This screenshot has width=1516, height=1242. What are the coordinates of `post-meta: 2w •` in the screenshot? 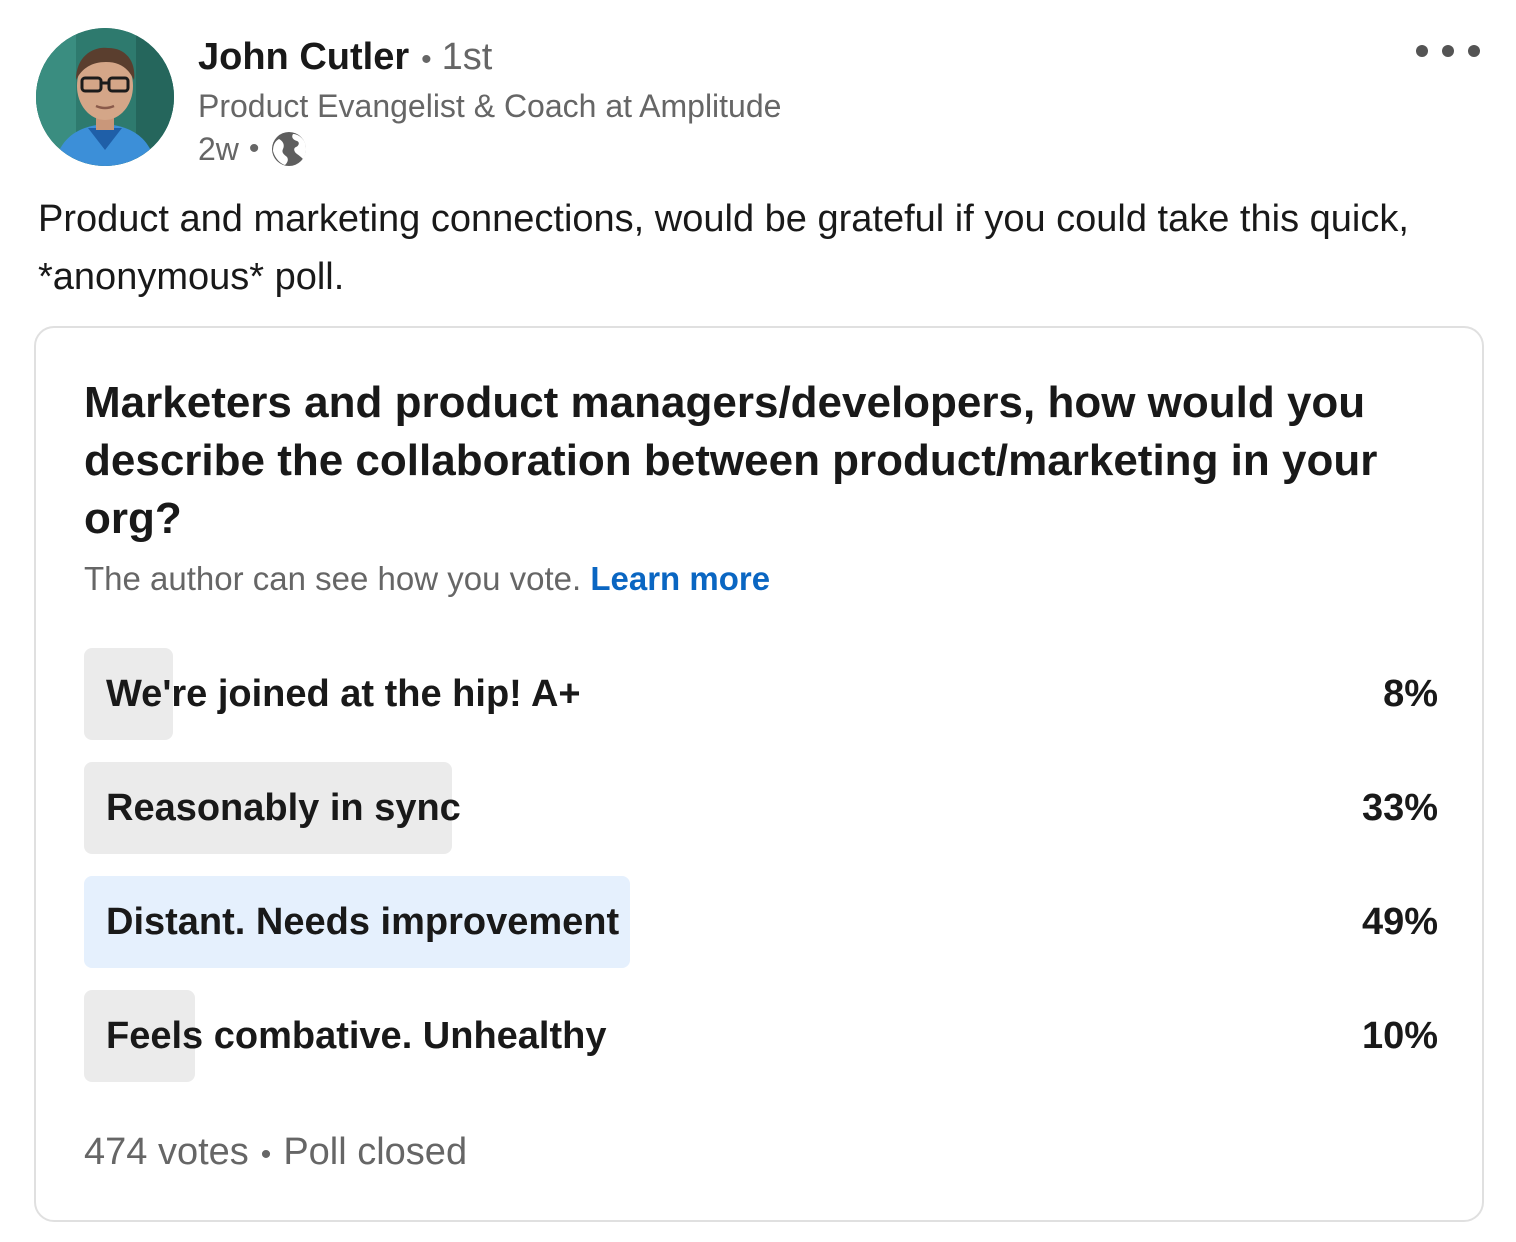 It's located at (253, 149).